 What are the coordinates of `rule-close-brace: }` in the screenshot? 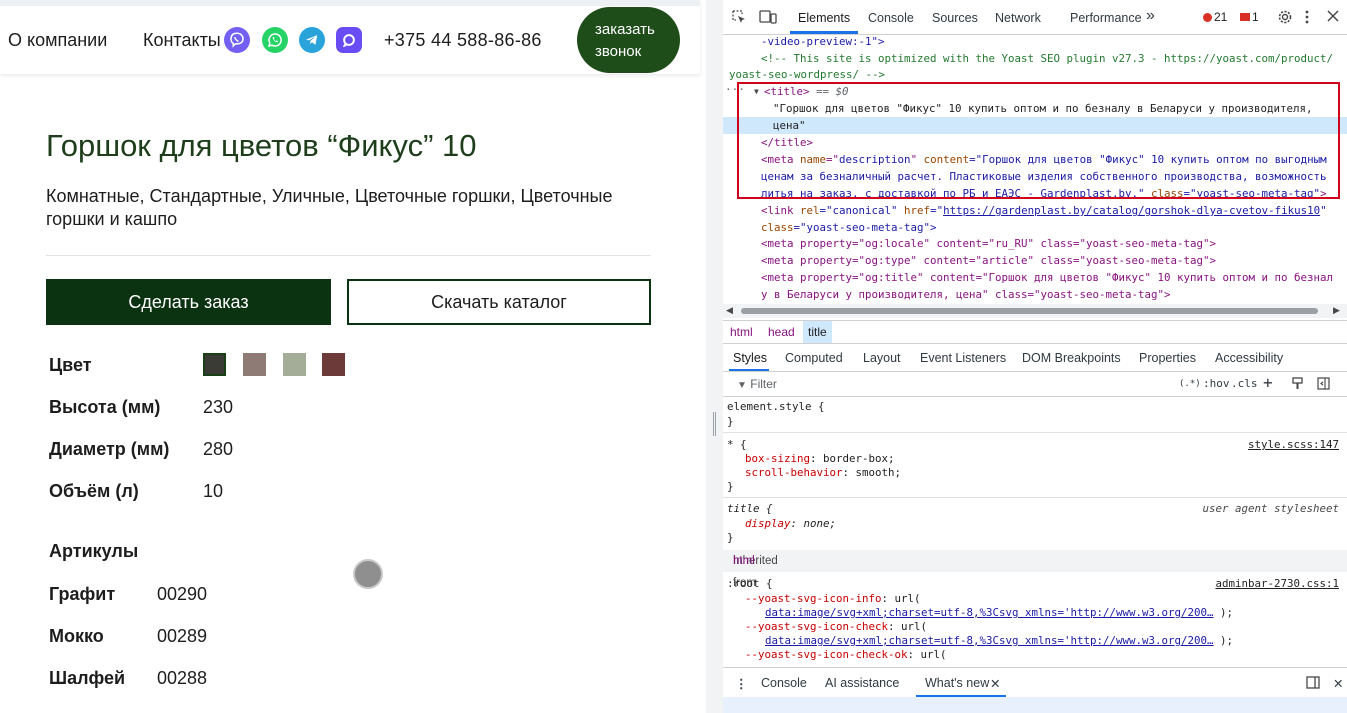 It's located at (730, 421).